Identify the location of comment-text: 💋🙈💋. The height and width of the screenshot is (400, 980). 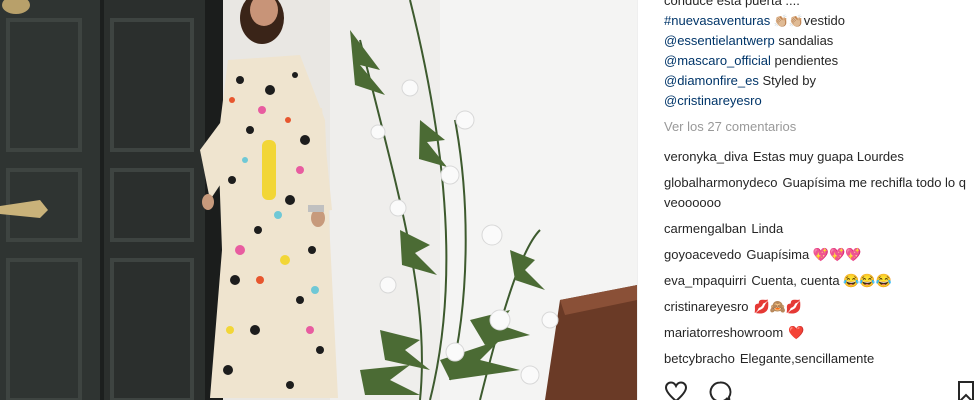
(778, 306).